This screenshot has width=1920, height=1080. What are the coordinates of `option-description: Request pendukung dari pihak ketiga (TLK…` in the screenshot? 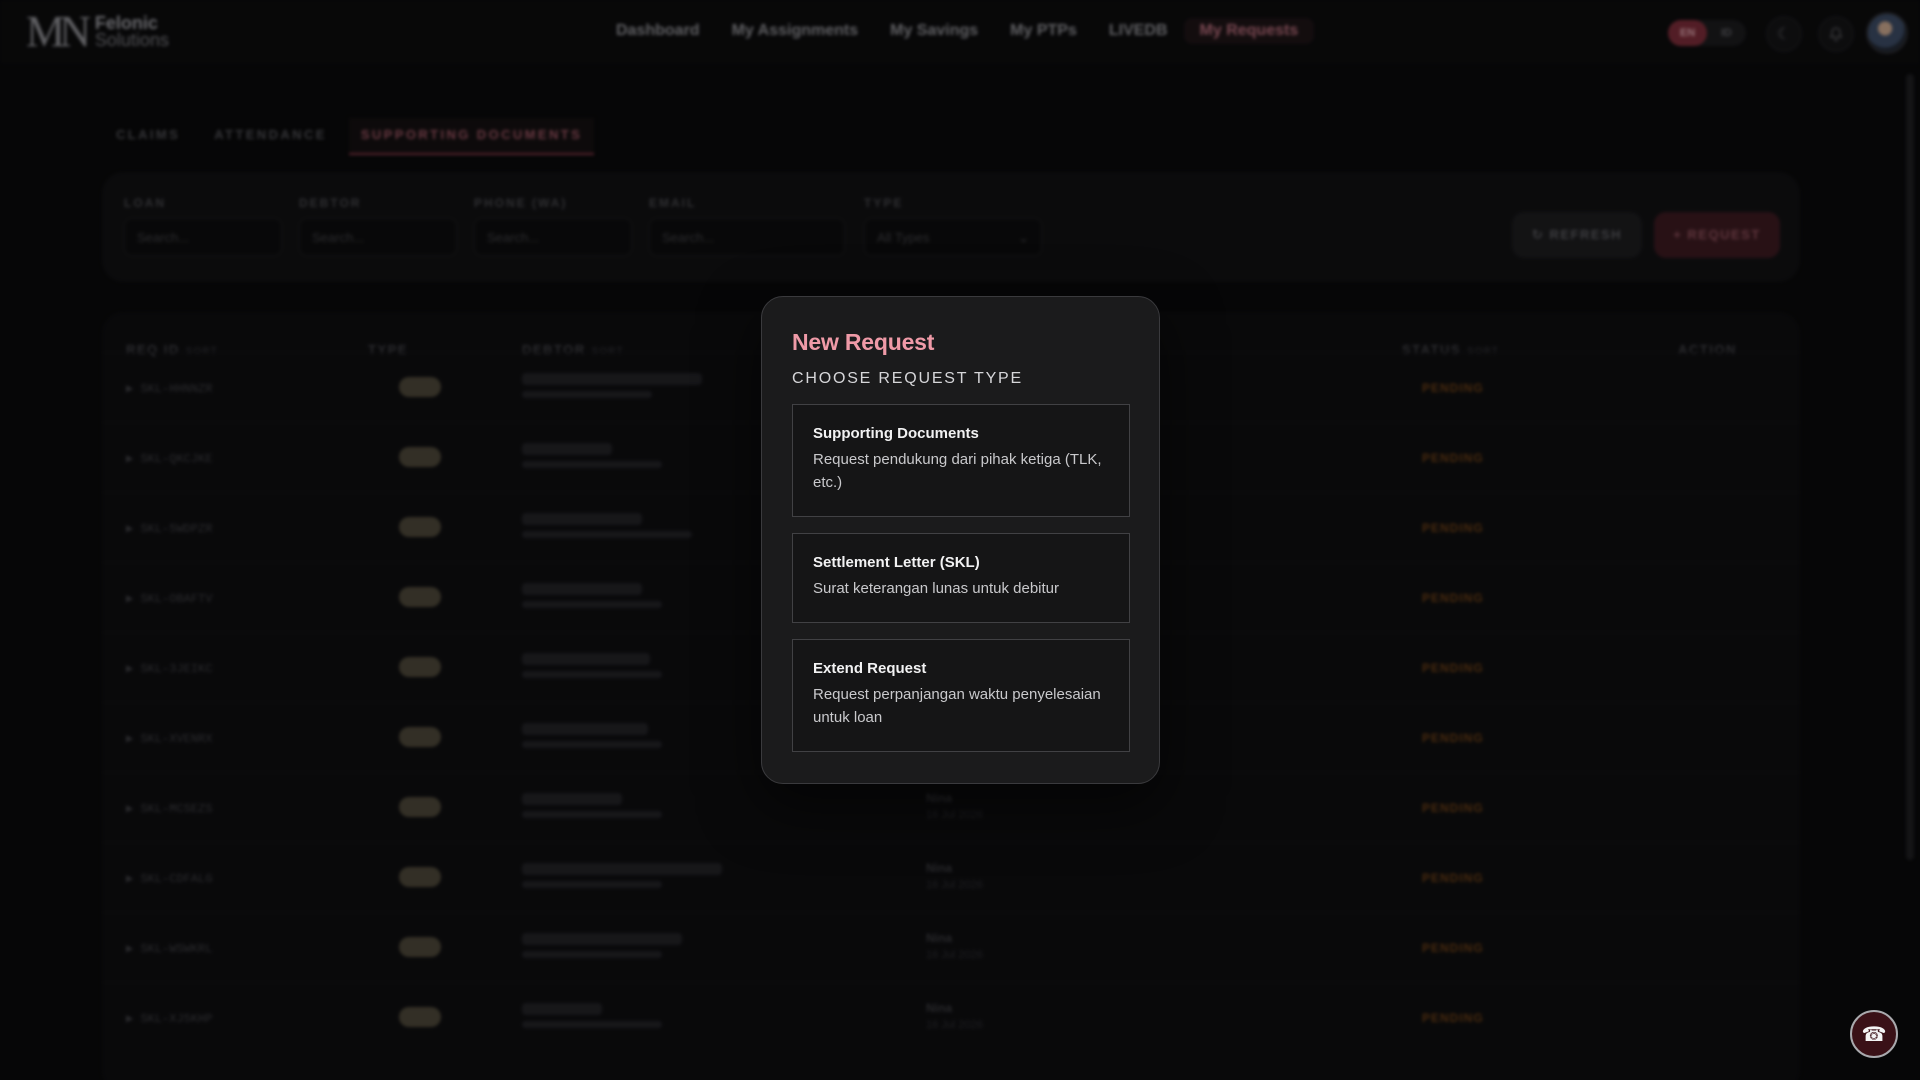 It's located at (957, 471).